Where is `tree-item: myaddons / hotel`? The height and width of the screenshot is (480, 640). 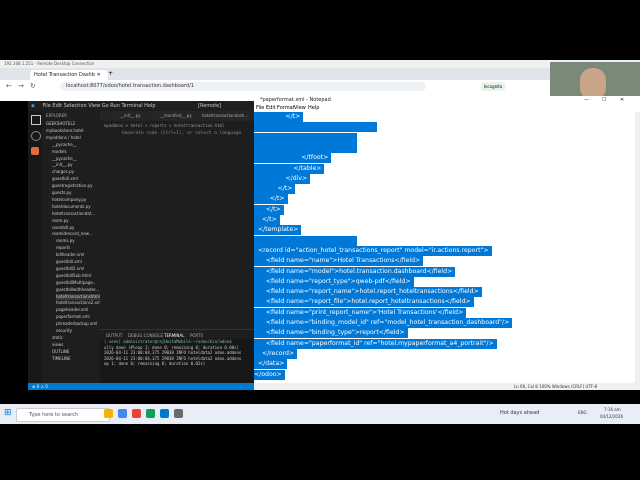
tree-item: myaddons / hotel is located at coordinates (63, 138).